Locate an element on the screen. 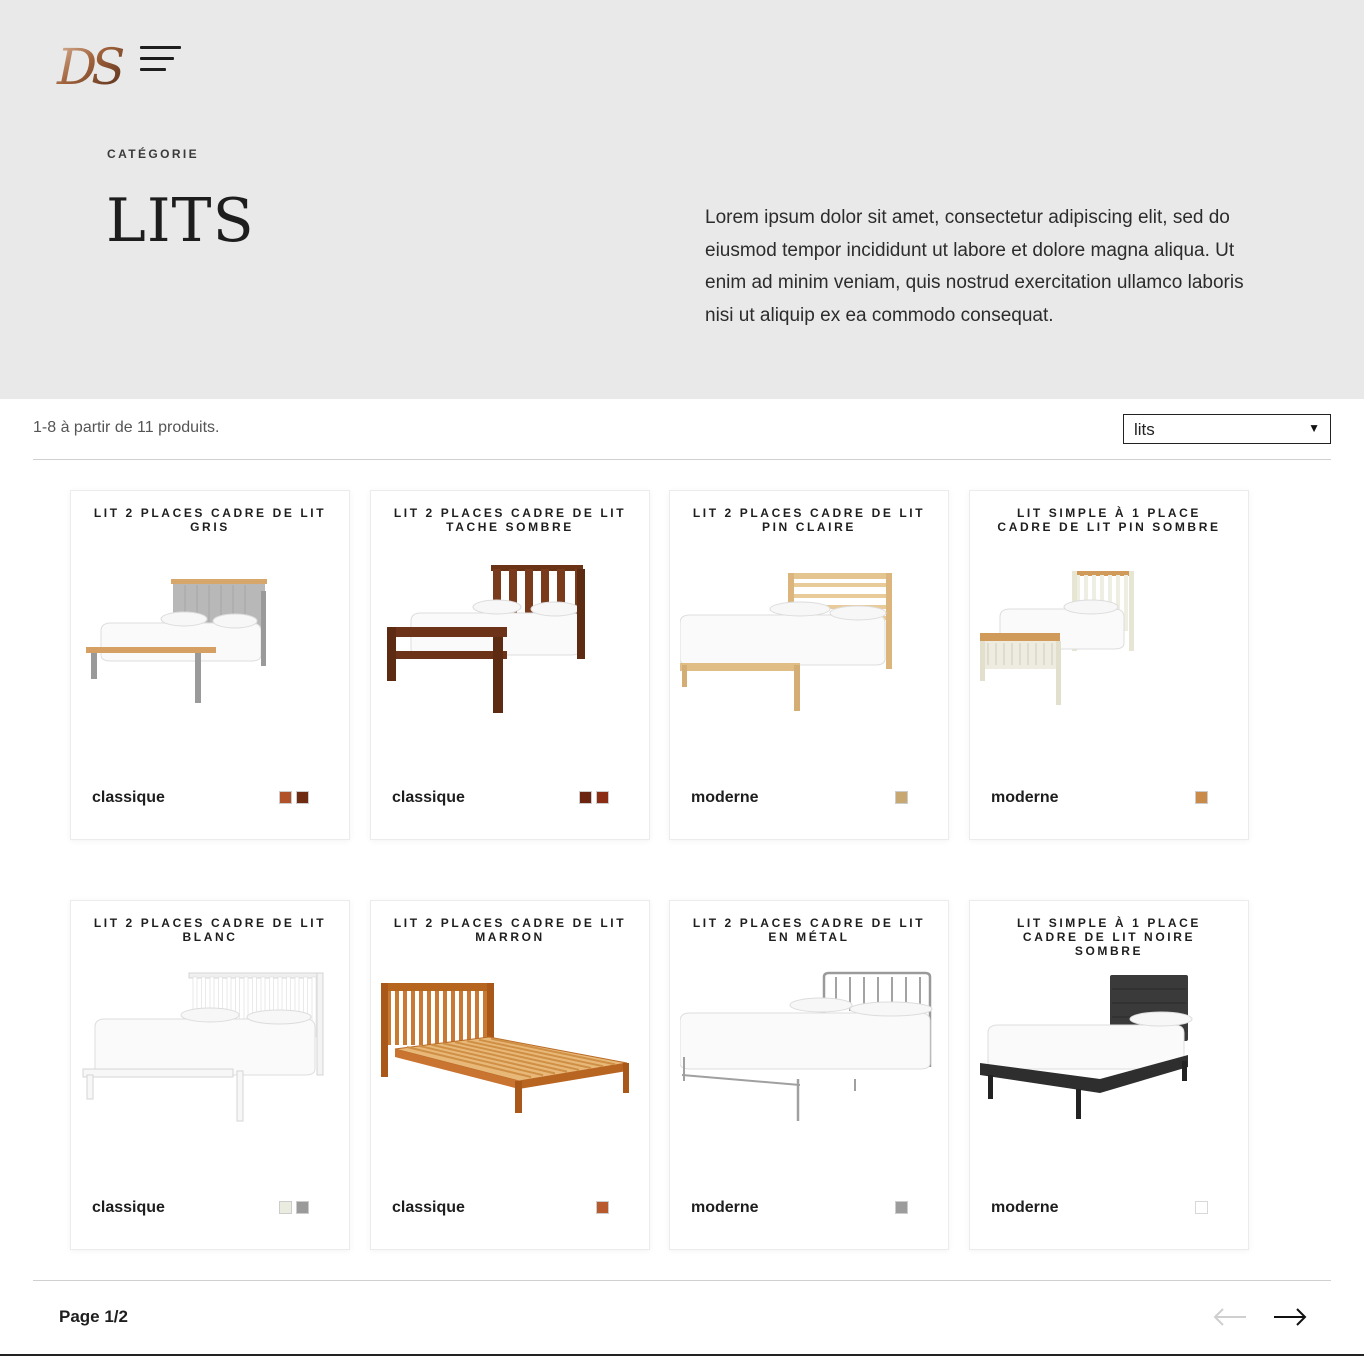 This screenshot has height=1356, width=1364. product-title: LIT 2 PLACES CADRE DE LIT GRIS is located at coordinates (210, 520).